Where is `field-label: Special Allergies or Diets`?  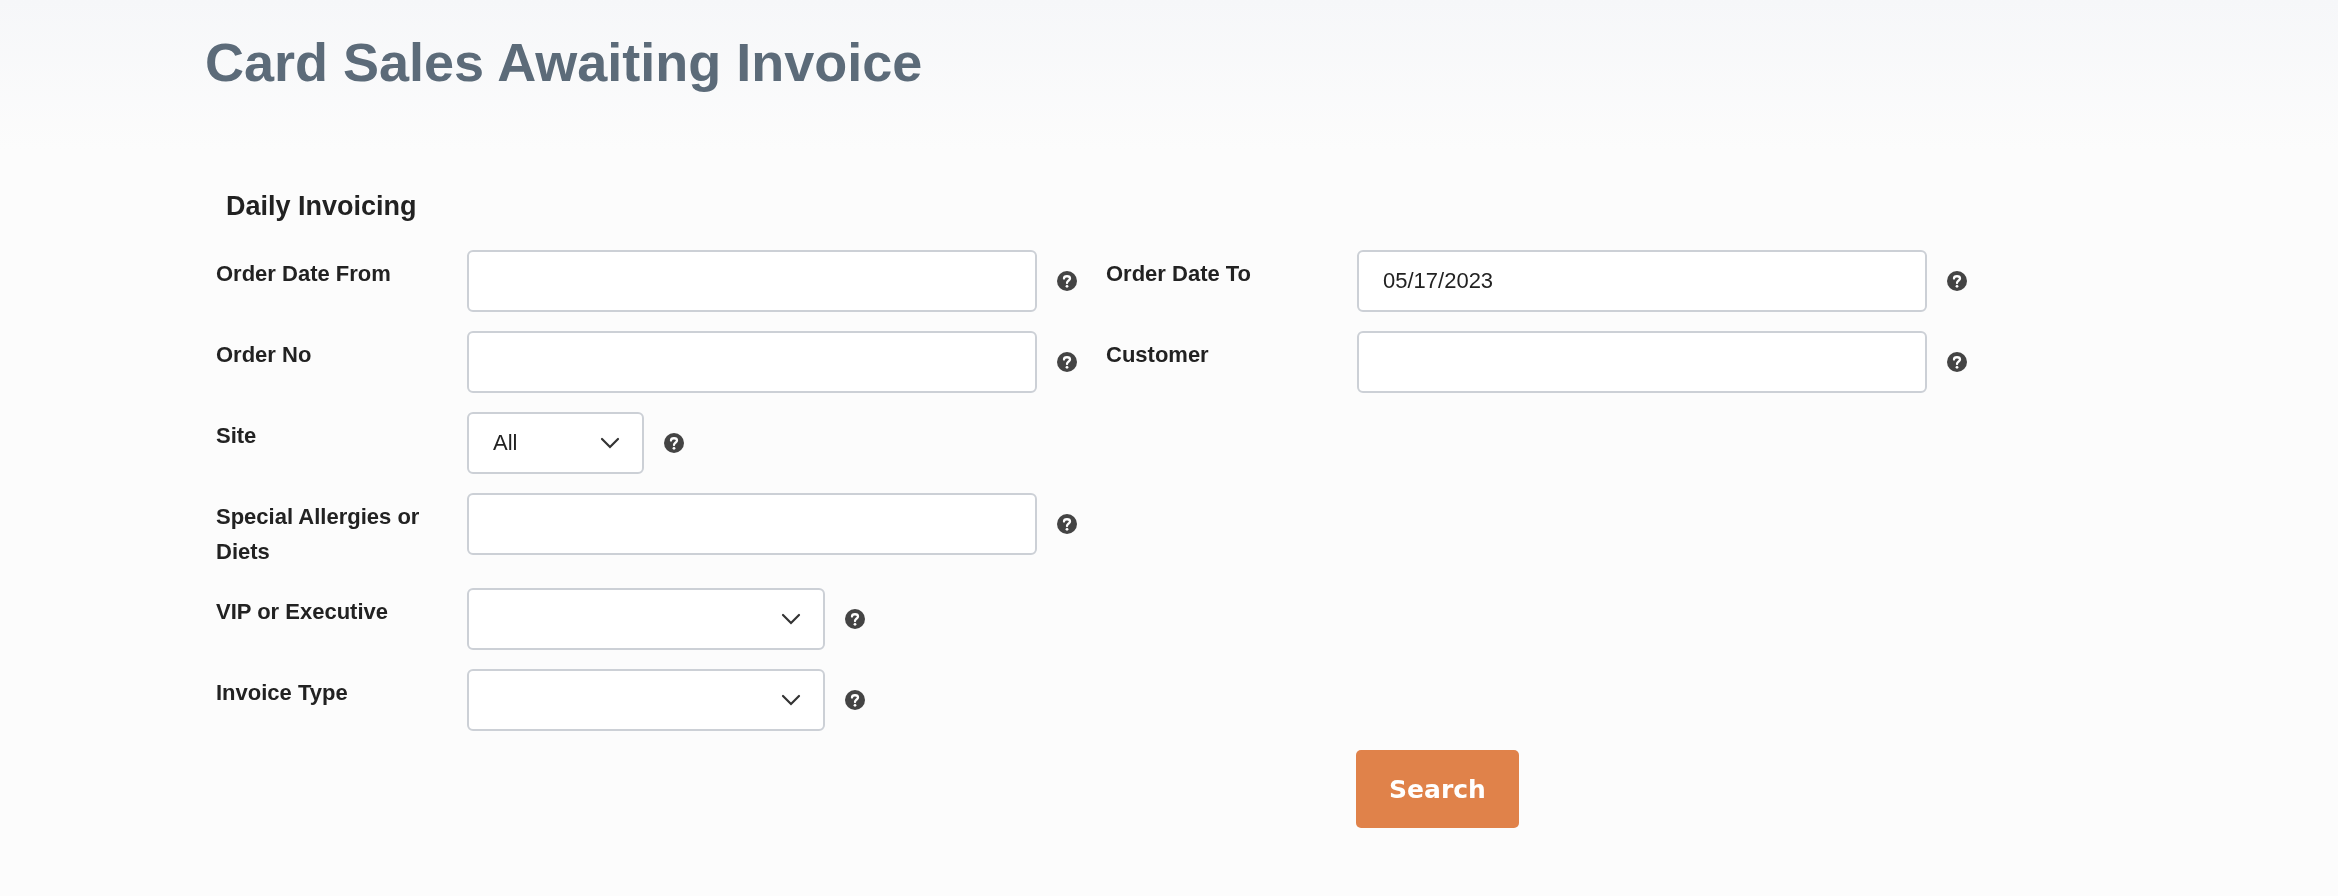 field-label: Special Allergies or Diets is located at coordinates (318, 534).